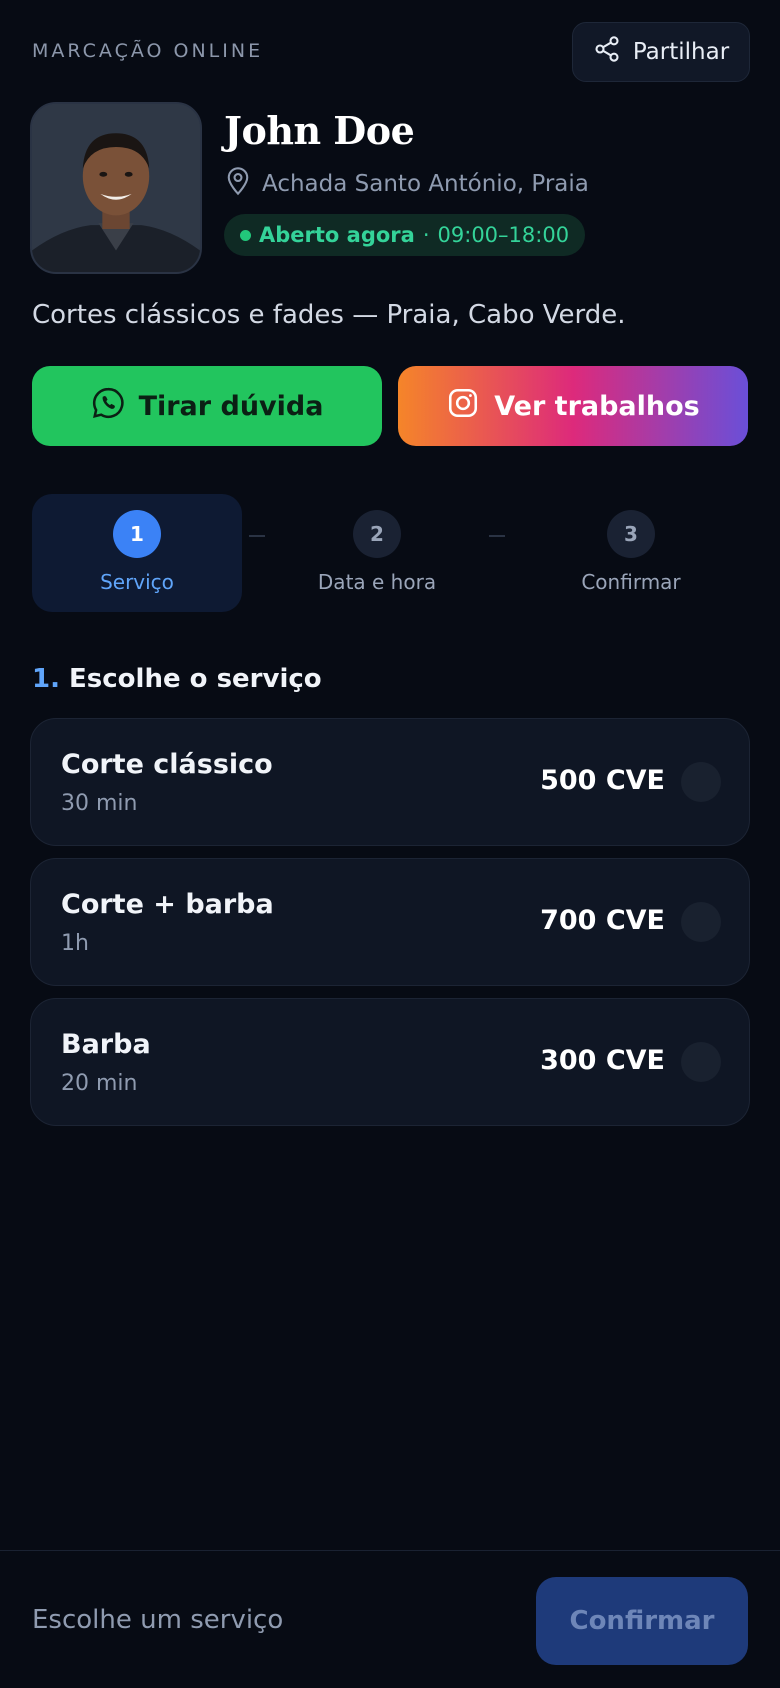 Image resolution: width=780 pixels, height=1688 pixels. I want to click on avatar, so click(116, 188).